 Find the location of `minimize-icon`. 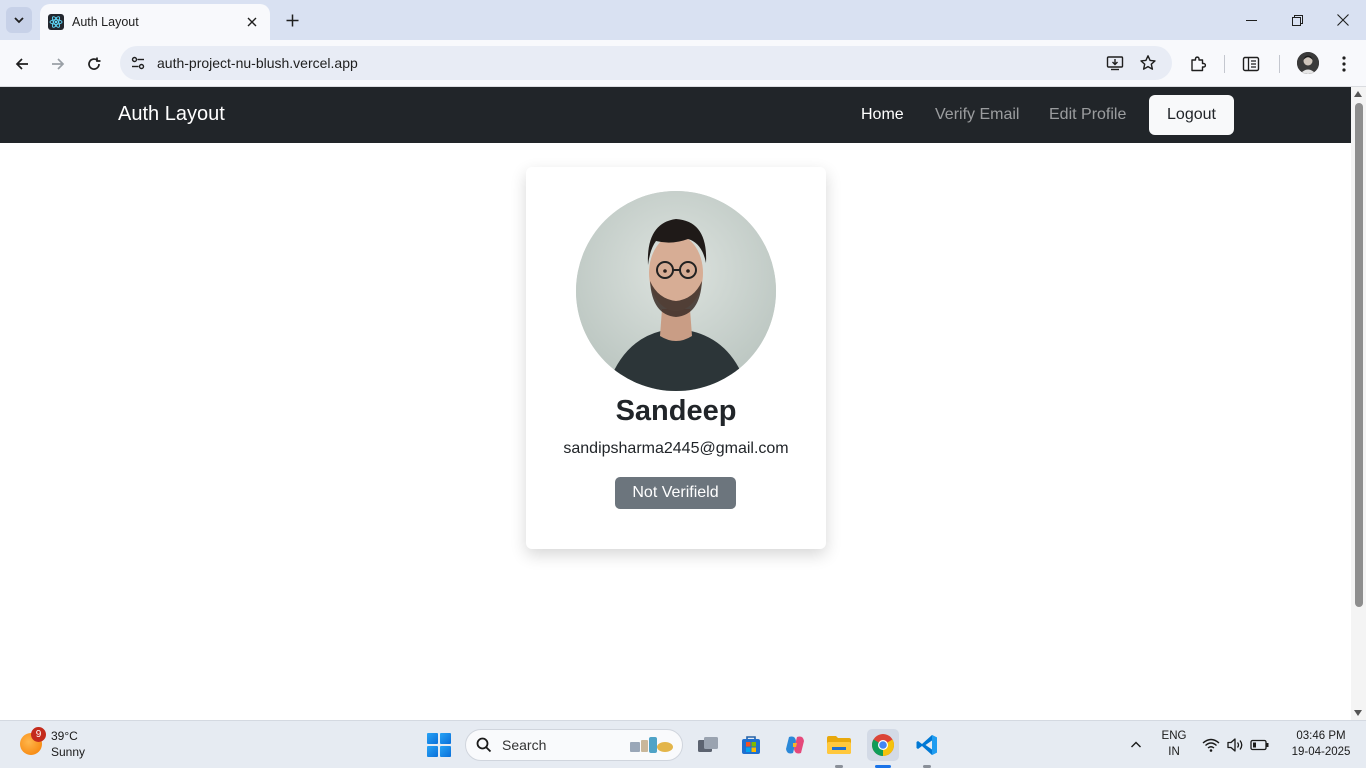

minimize-icon is located at coordinates (1251, 20).